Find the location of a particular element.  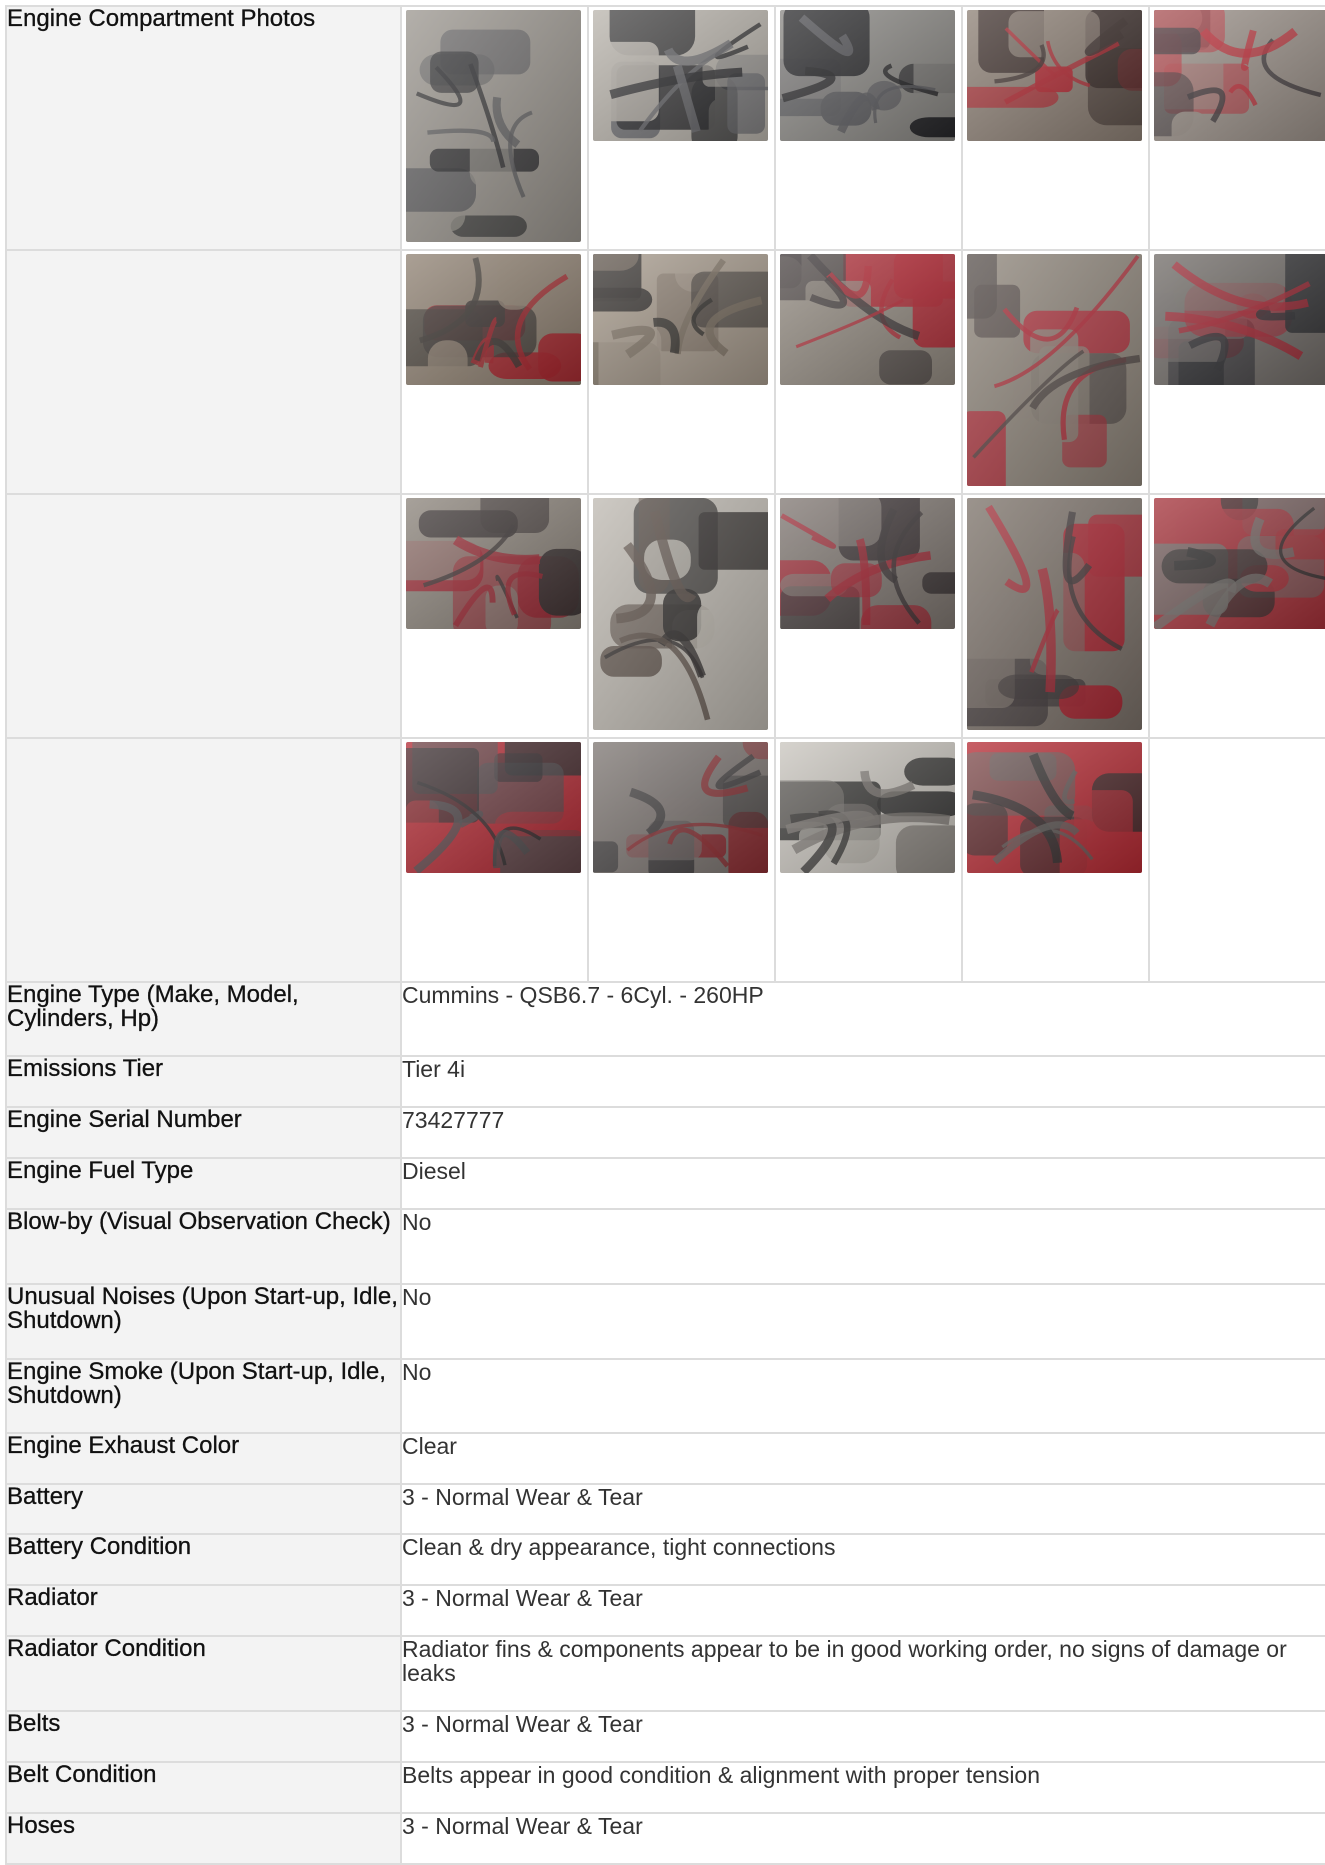

spec-row: Engine Fuel TypeDiesel is located at coordinates (665, 1183).